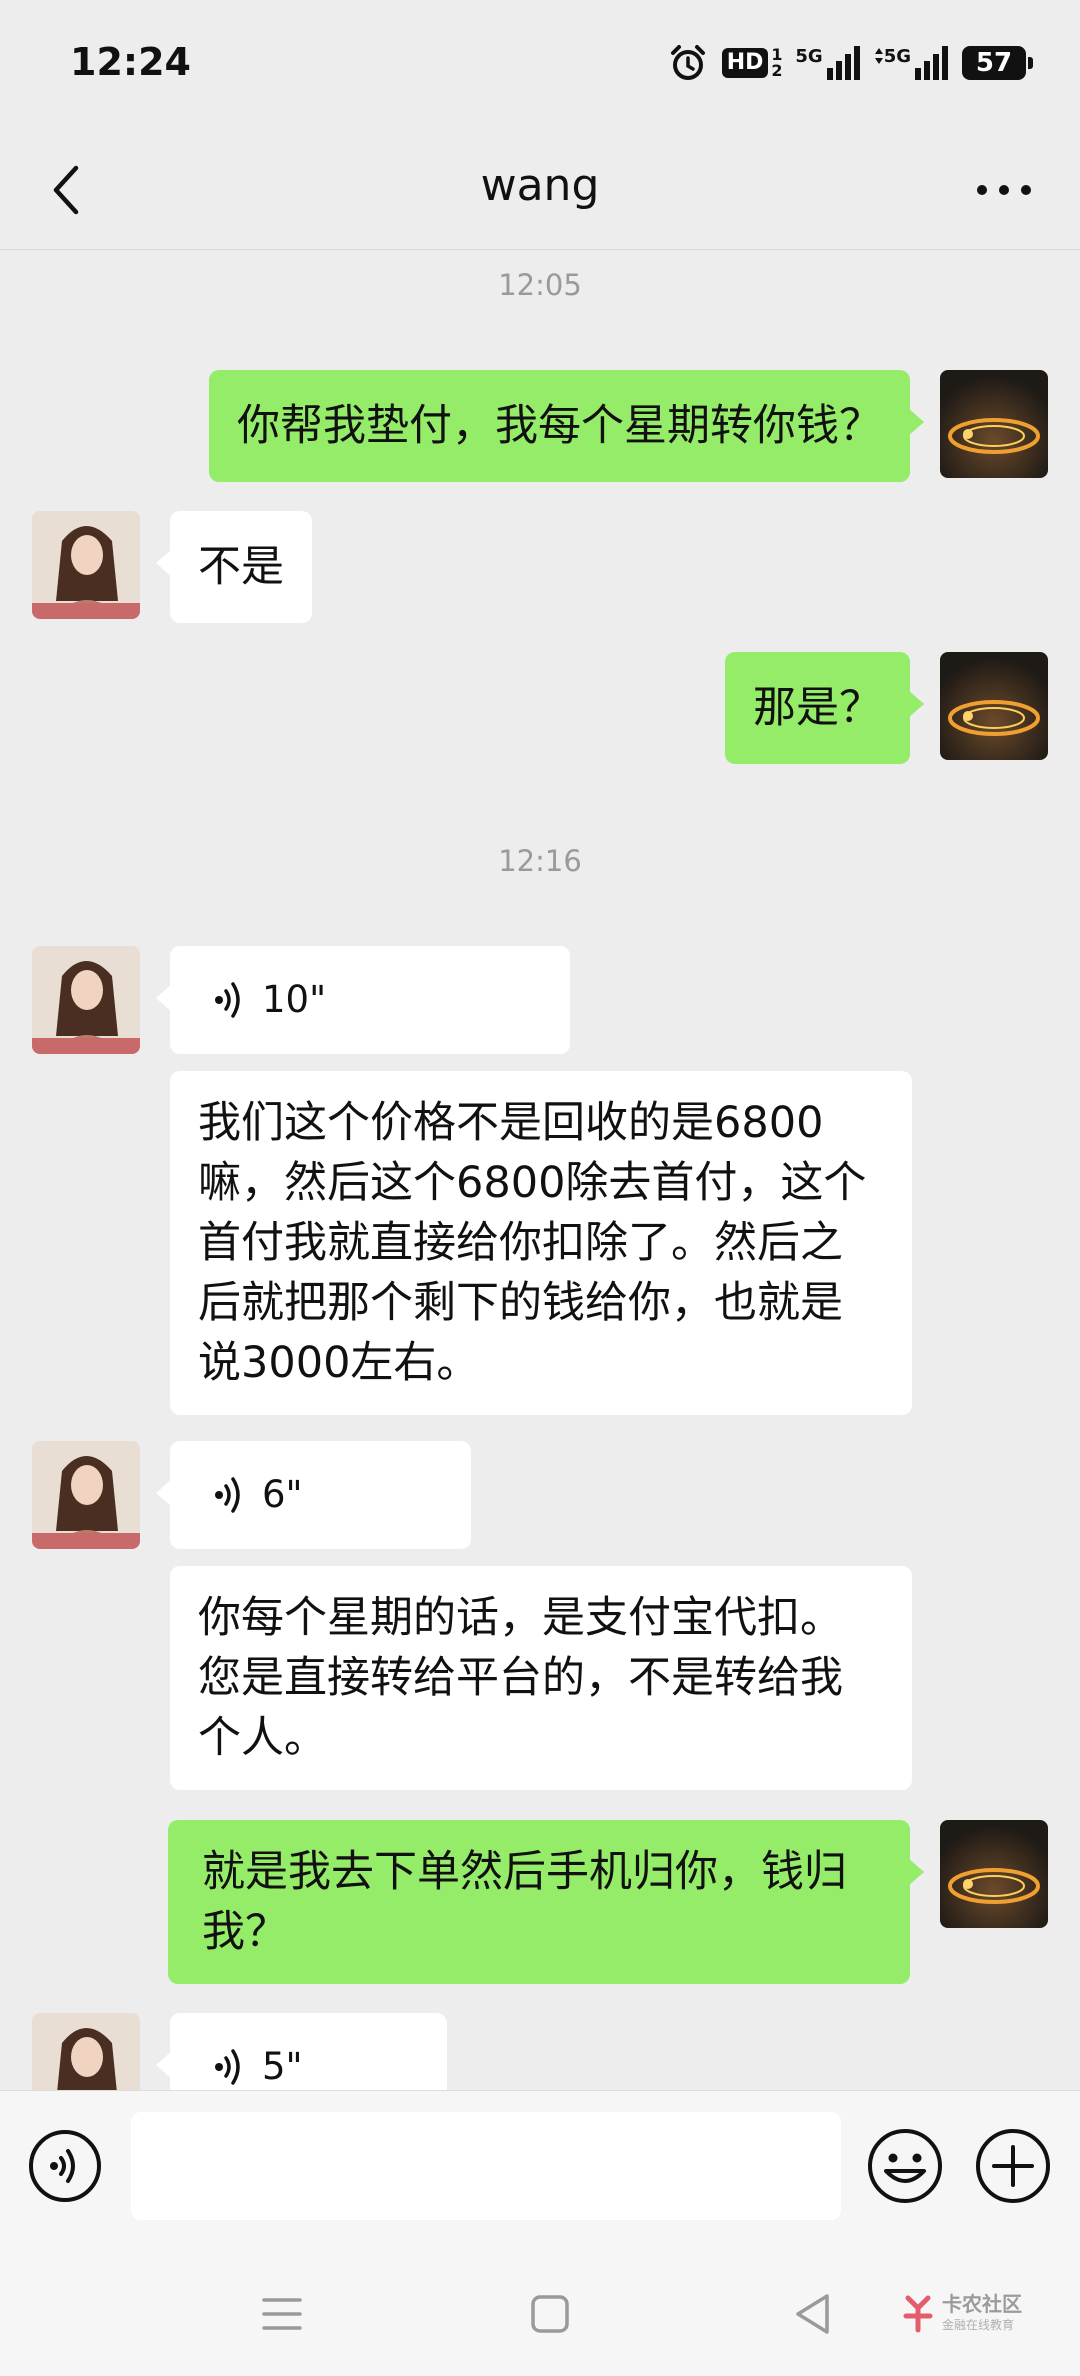  What do you see at coordinates (777, 62) in the screenshot?
I see `hd-sub: 1 2` at bounding box center [777, 62].